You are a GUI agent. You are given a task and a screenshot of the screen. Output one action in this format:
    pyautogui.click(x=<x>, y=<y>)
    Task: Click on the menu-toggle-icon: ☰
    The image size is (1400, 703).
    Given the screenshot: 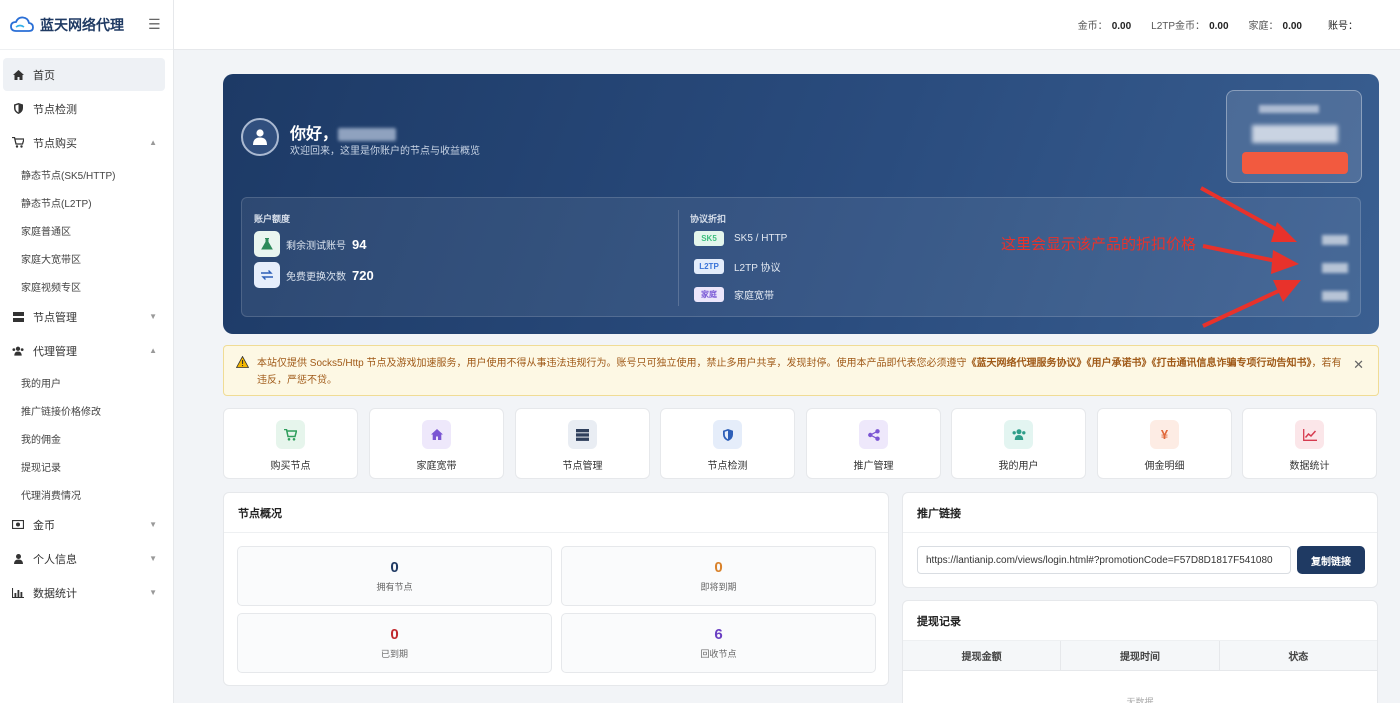 What is the action you would take?
    pyautogui.click(x=154, y=24)
    